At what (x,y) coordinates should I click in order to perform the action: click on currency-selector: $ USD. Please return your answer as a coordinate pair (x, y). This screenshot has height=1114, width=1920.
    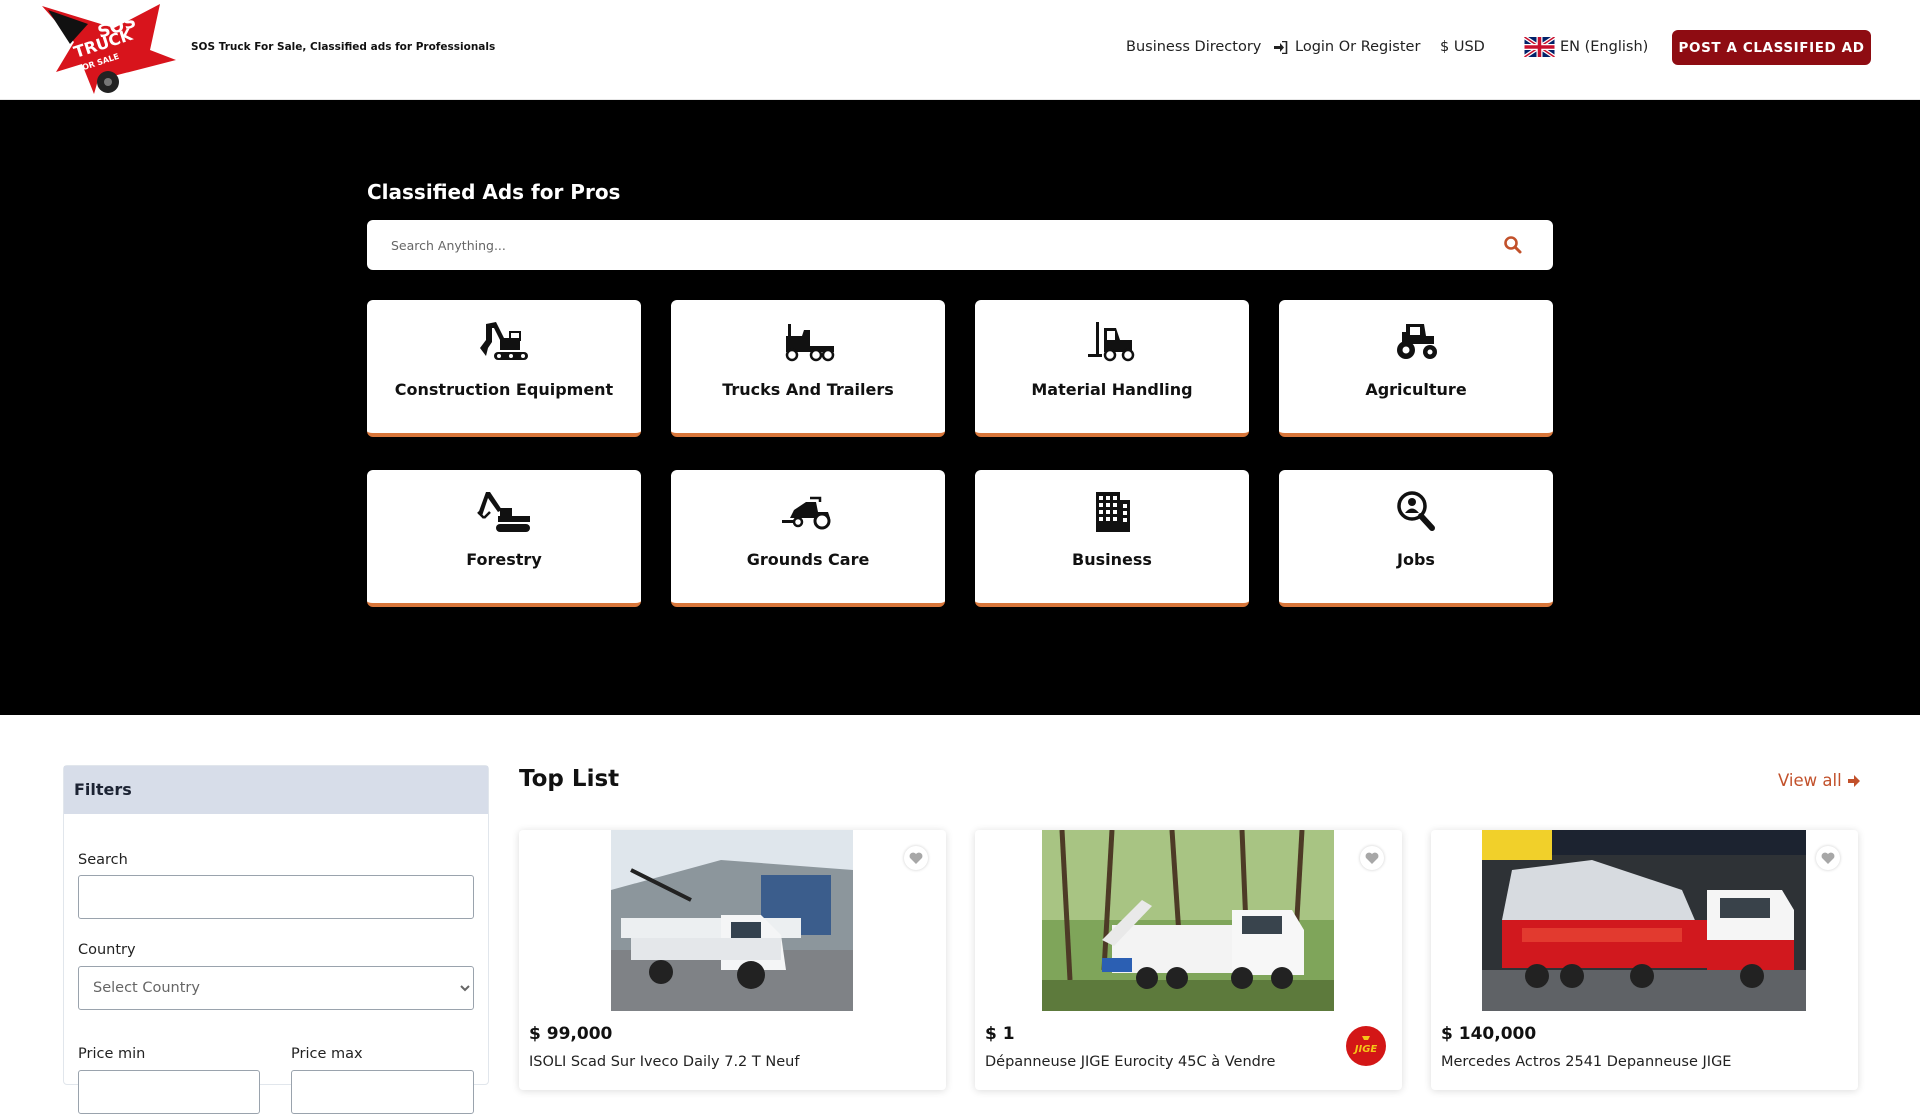
    Looking at the image, I should click on (1462, 47).